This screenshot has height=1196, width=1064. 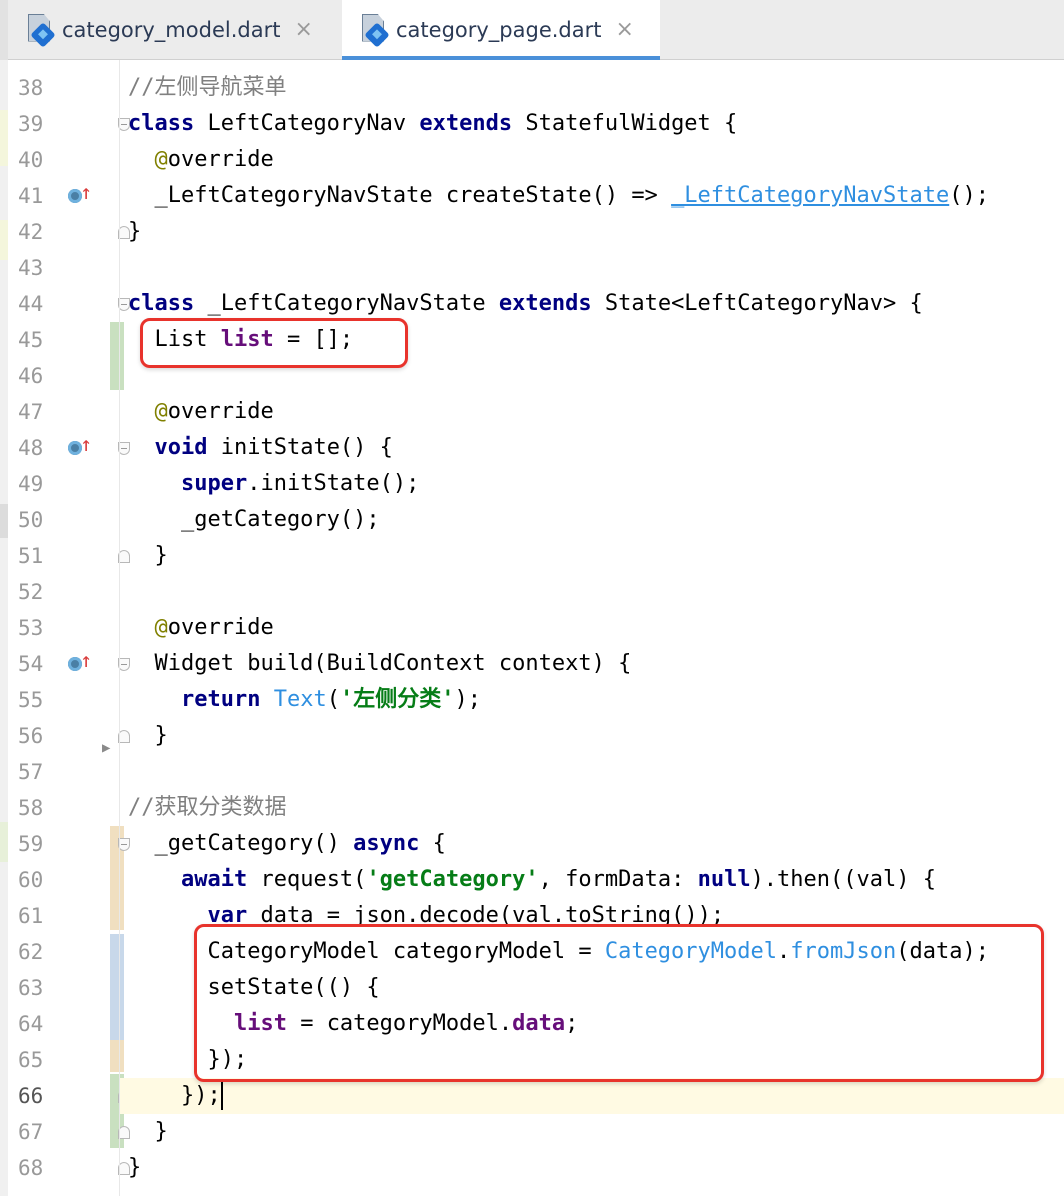 What do you see at coordinates (307, 879) in the screenshot?
I see `code-token: request(` at bounding box center [307, 879].